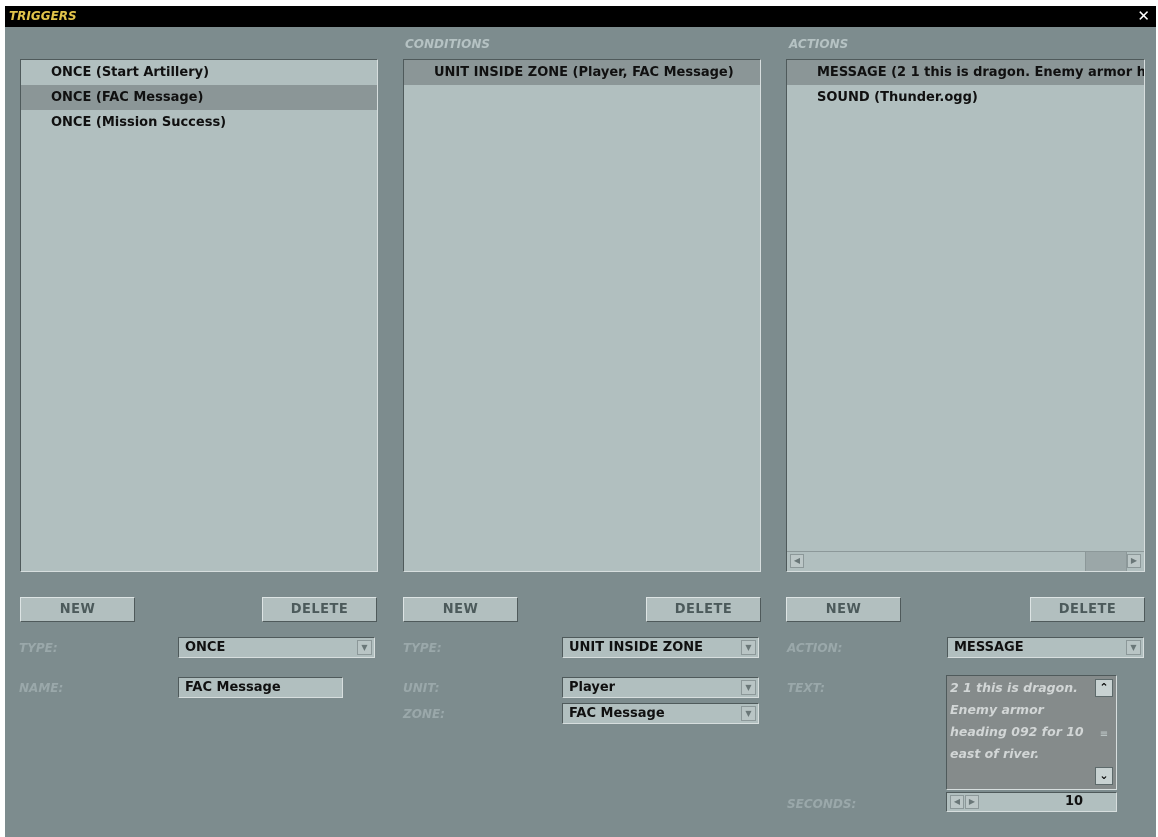 The image size is (1158, 837). Describe the element at coordinates (957, 802) in the screenshot. I see `decrement-icon: ◀` at that location.